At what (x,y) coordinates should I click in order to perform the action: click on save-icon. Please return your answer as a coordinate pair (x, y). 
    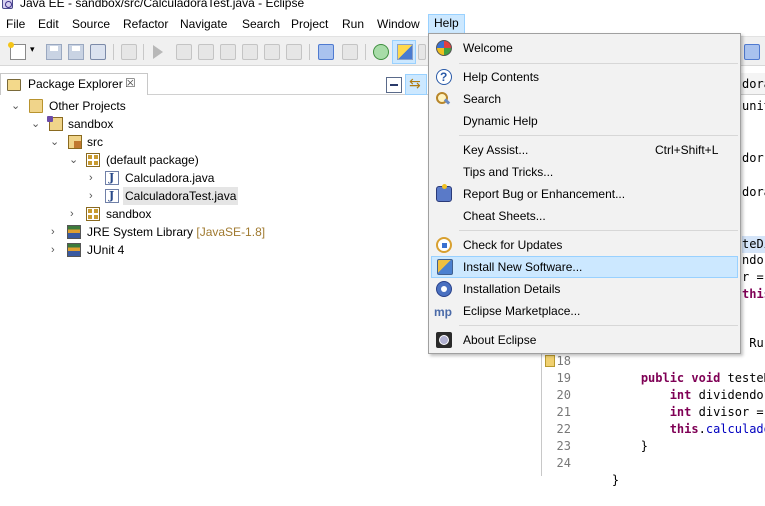
    Looking at the image, I should click on (54, 52).